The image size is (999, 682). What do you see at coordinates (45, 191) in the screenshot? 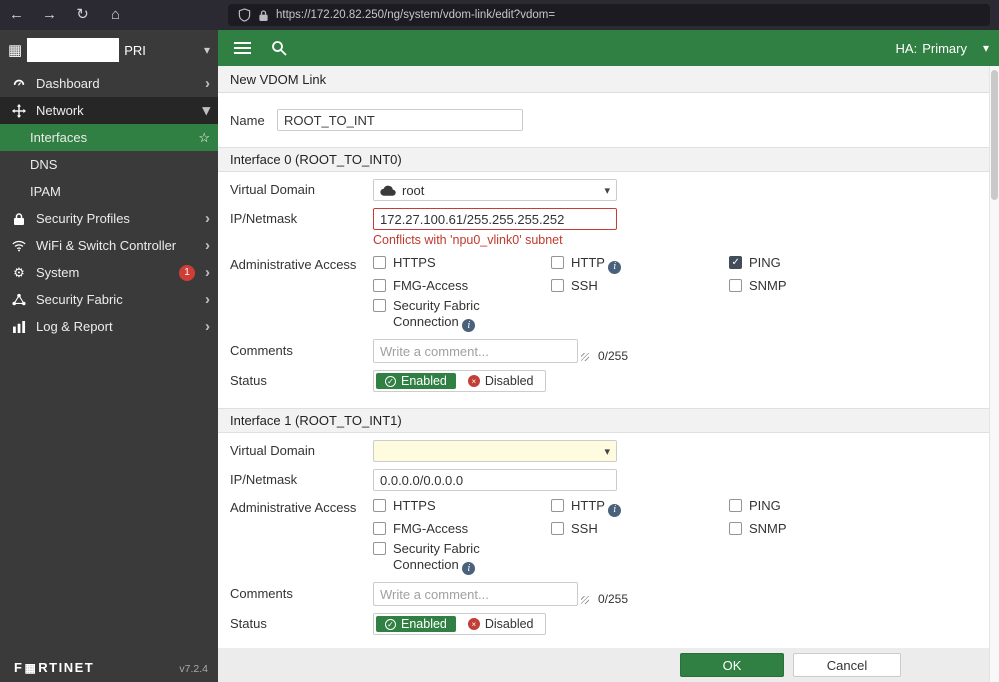
I see `sidebar-item-label: IPAM` at bounding box center [45, 191].